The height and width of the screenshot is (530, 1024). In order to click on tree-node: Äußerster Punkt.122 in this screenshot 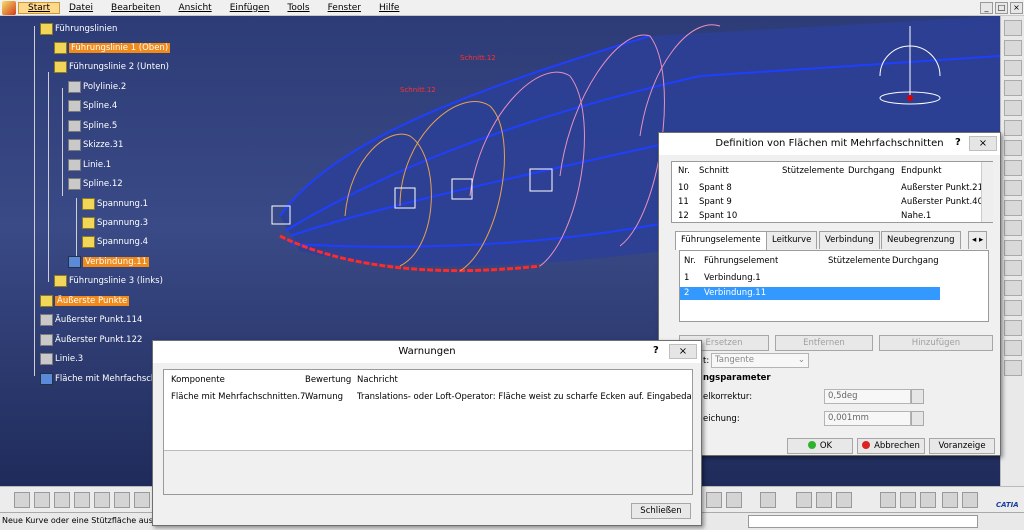, I will do `click(91, 340)`.